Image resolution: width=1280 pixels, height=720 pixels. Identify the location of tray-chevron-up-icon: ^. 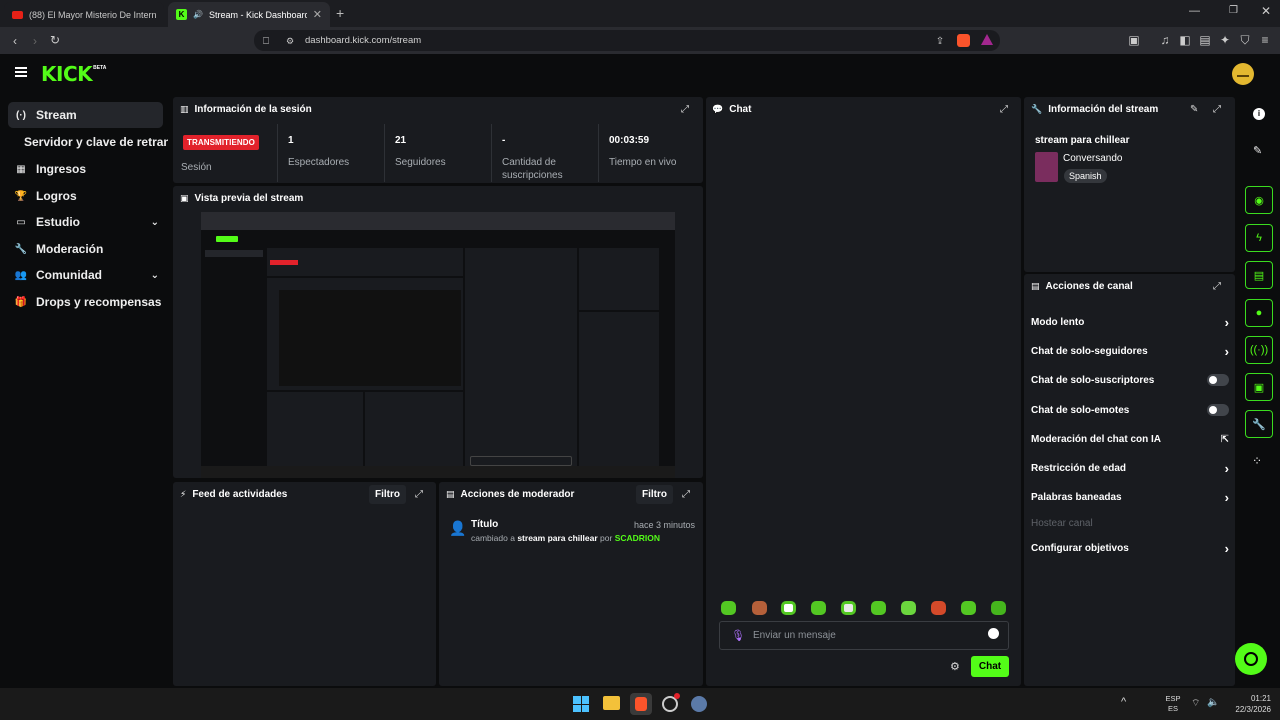
(1123, 702).